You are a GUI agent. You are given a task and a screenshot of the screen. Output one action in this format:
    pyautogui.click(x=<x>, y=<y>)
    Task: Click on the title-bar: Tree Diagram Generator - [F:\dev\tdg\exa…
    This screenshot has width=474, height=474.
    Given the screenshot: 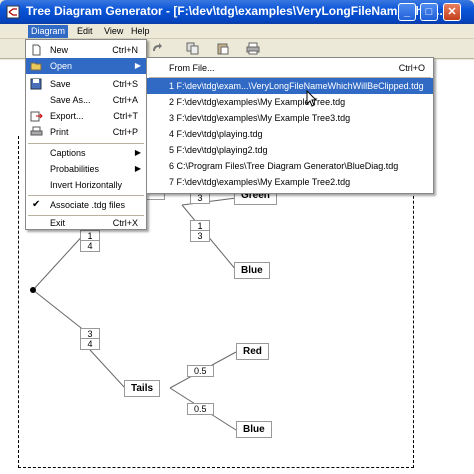 What is the action you would take?
    pyautogui.click(x=237, y=12)
    